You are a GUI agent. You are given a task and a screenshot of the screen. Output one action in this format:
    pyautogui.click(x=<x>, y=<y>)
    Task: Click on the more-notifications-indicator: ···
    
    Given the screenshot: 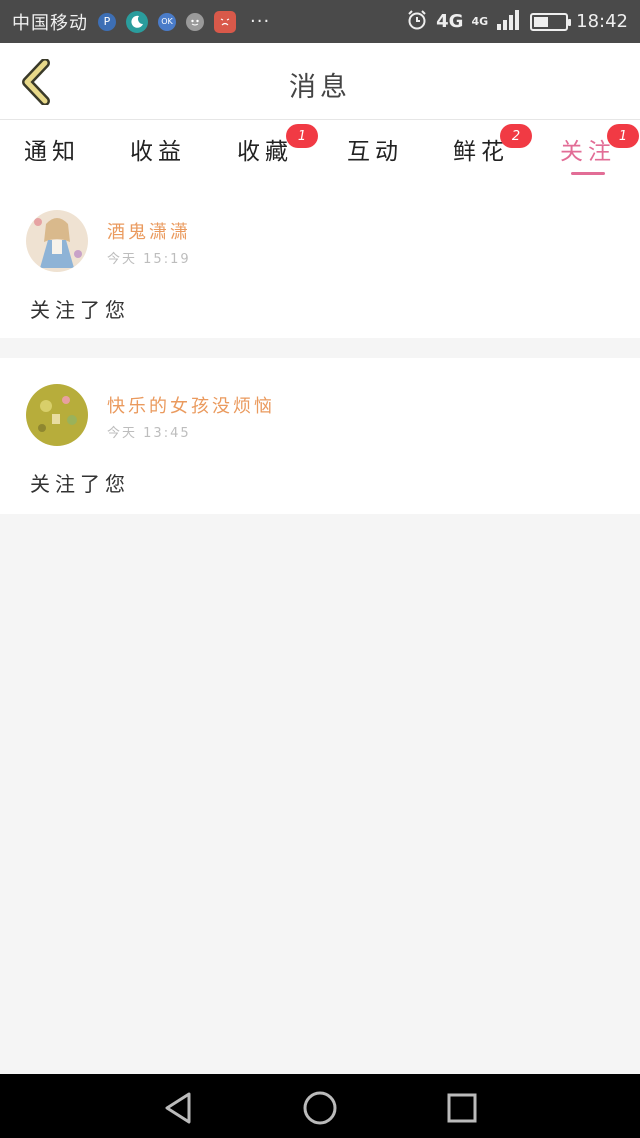 What is the action you would take?
    pyautogui.click(x=260, y=21)
    